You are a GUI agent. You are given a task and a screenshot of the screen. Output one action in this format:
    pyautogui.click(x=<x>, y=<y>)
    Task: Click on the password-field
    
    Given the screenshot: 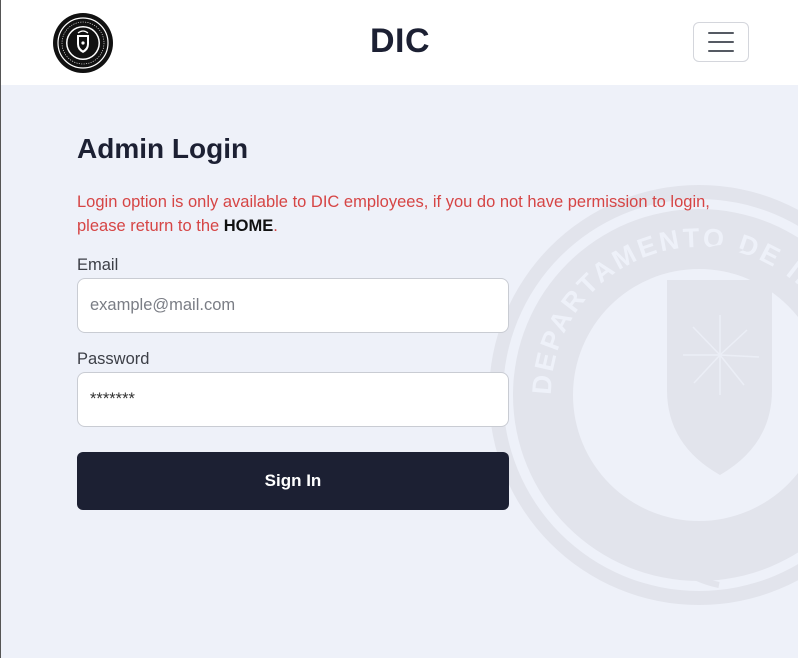 What is the action you would take?
    pyautogui.click(x=293, y=399)
    